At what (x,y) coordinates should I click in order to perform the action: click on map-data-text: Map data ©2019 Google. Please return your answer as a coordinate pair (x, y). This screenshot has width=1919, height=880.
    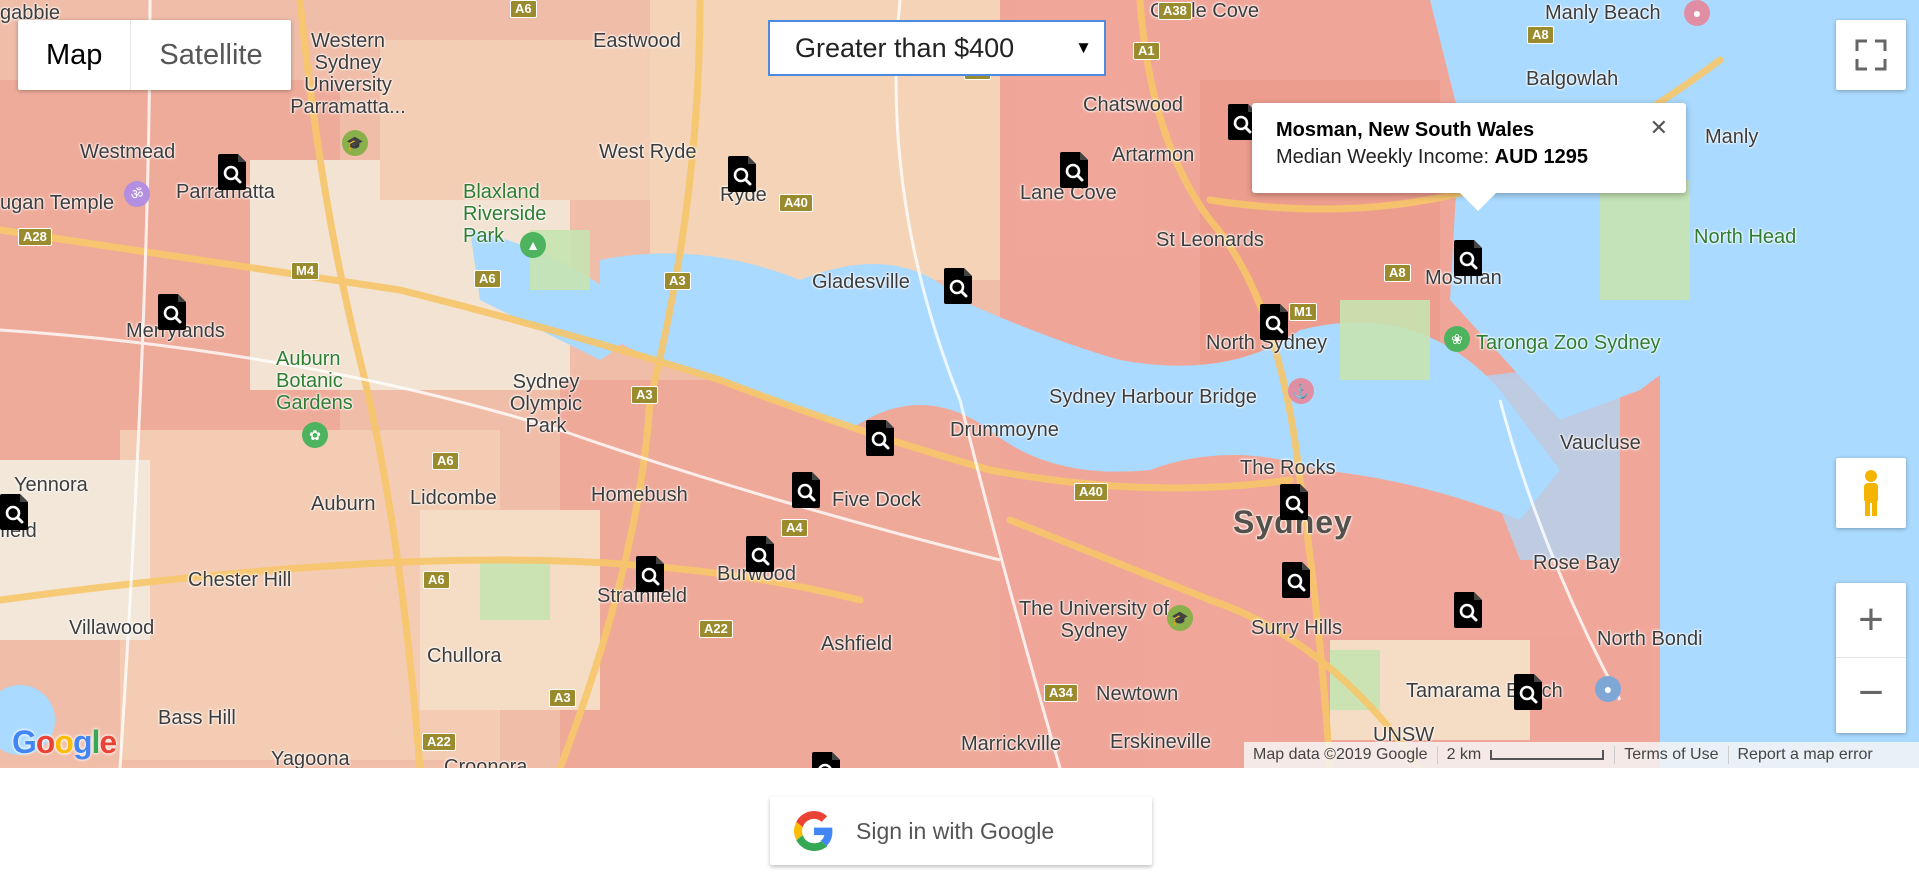
    Looking at the image, I should click on (1340, 754).